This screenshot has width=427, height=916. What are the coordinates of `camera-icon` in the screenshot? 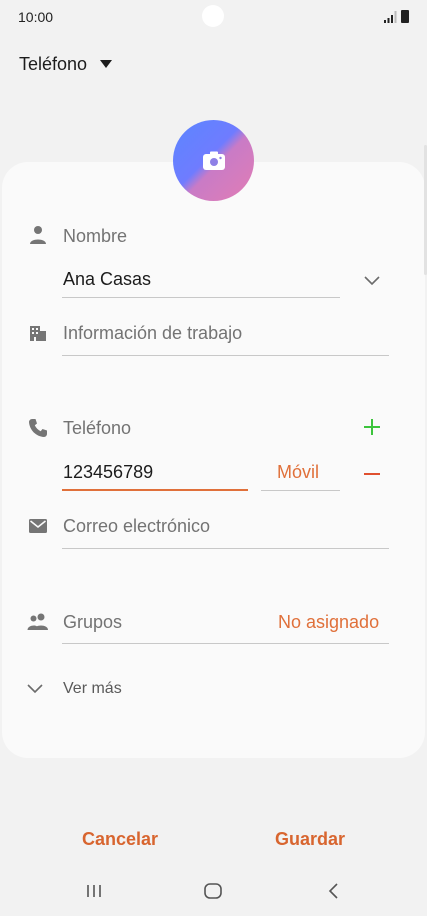 It's located at (213, 160).